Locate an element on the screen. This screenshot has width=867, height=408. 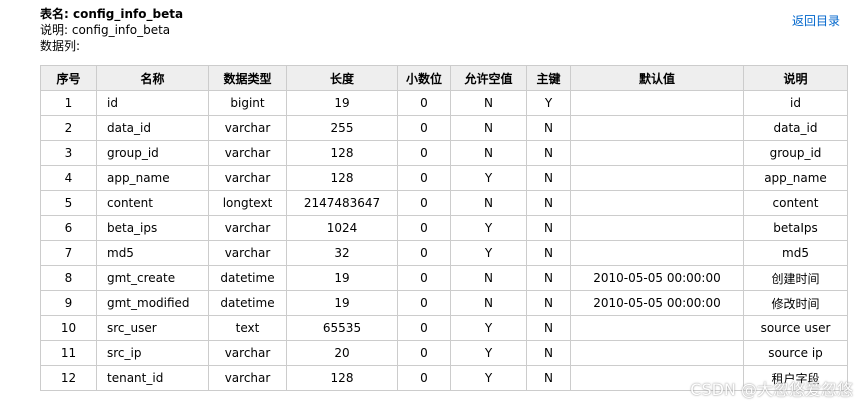
cell-seq: 11 is located at coordinates (68, 353).